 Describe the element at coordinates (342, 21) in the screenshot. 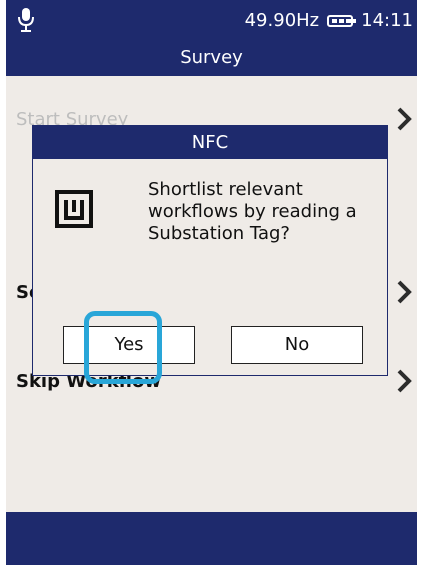

I see `battery-icon` at that location.